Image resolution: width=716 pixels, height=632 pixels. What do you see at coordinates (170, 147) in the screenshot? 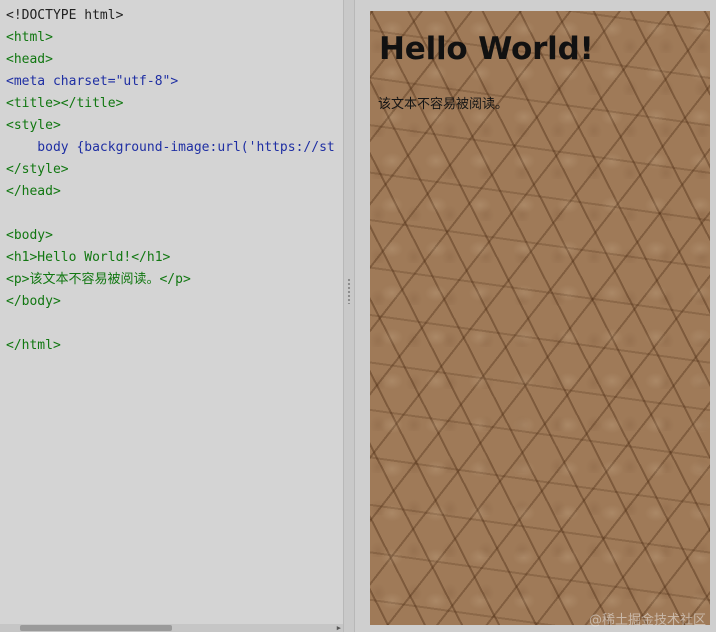
I see `code-line: body {background-image:url('https://st` at bounding box center [170, 147].